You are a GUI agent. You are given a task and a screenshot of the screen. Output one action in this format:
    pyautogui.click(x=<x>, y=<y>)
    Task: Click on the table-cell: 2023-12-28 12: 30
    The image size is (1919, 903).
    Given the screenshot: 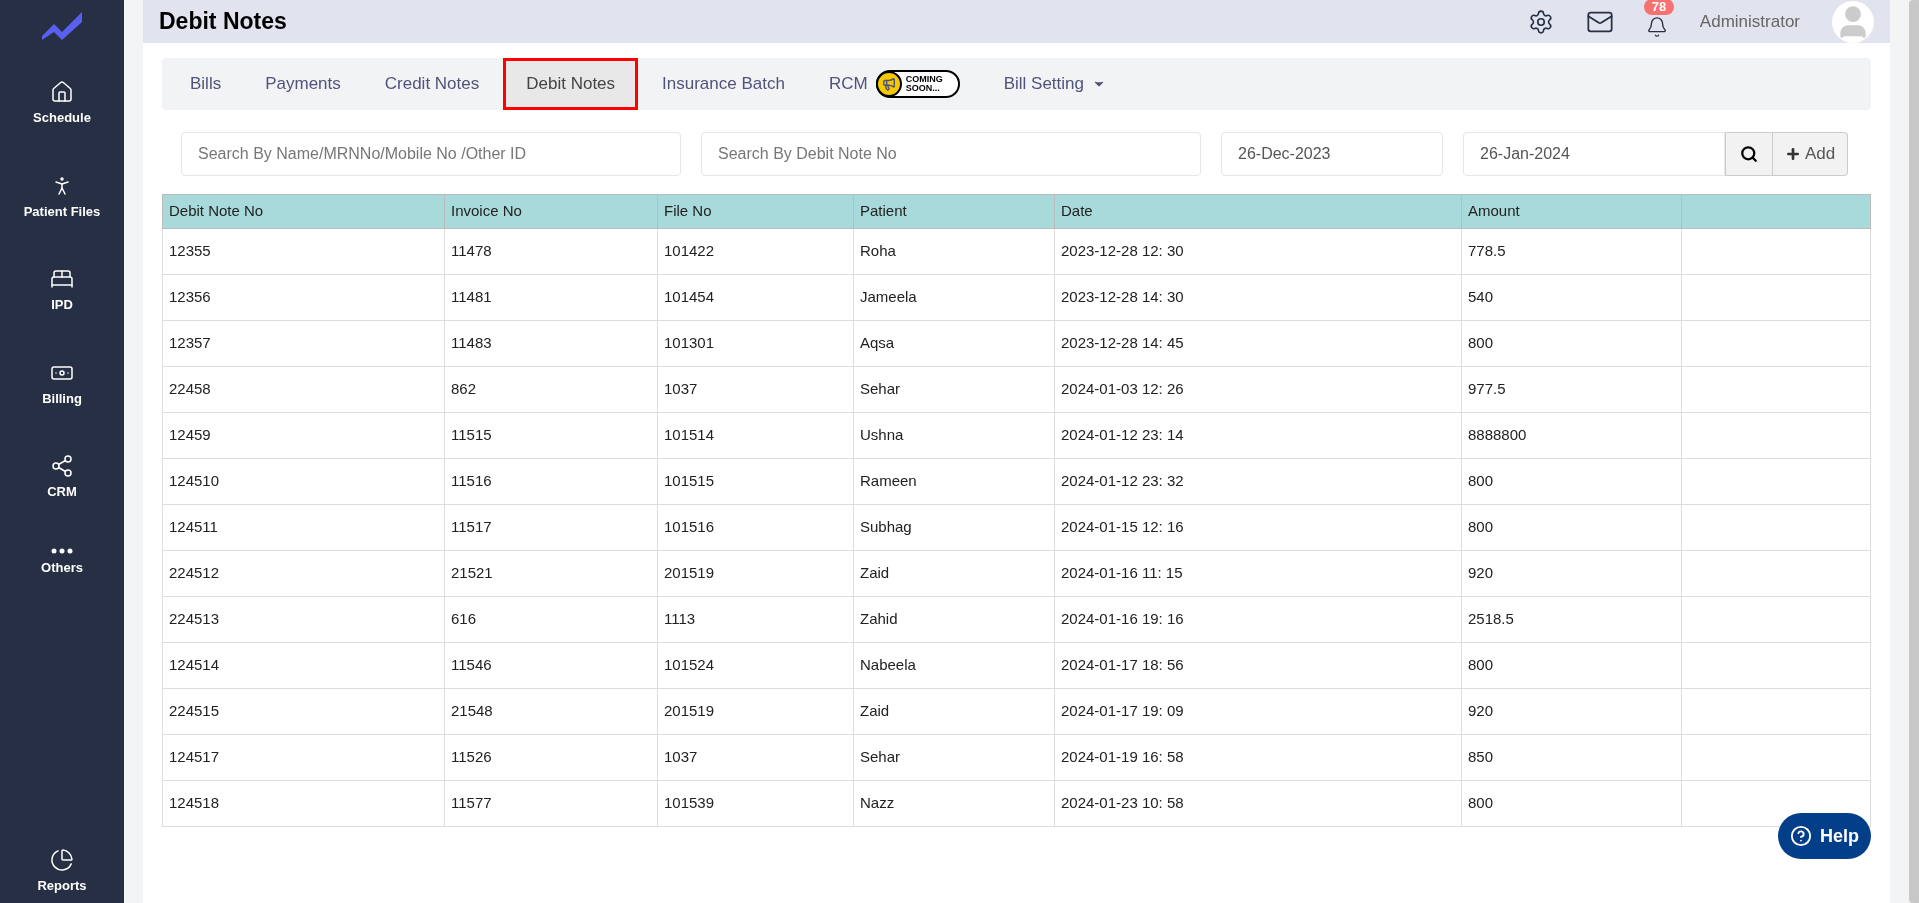 What is the action you would take?
    pyautogui.click(x=1258, y=251)
    